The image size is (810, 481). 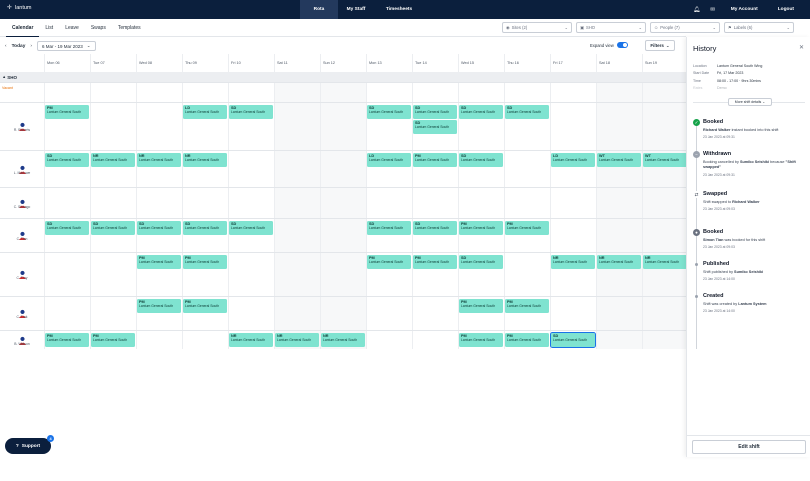 What do you see at coordinates (72, 28) in the screenshot?
I see `tab-leave: Leave` at bounding box center [72, 28].